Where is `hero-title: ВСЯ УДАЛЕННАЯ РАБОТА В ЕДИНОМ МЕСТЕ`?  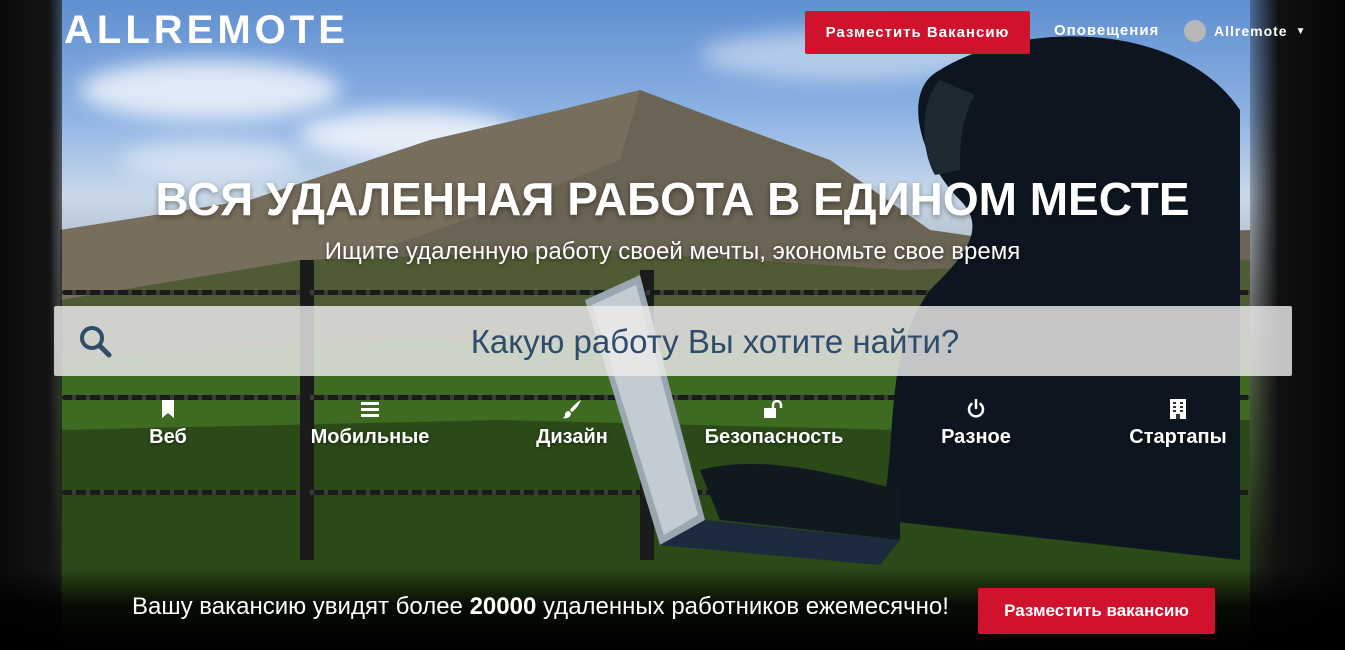
hero-title: ВСЯ УДАЛЕННАЯ РАБОТА В ЕДИНОМ МЕСТЕ is located at coordinates (672, 199).